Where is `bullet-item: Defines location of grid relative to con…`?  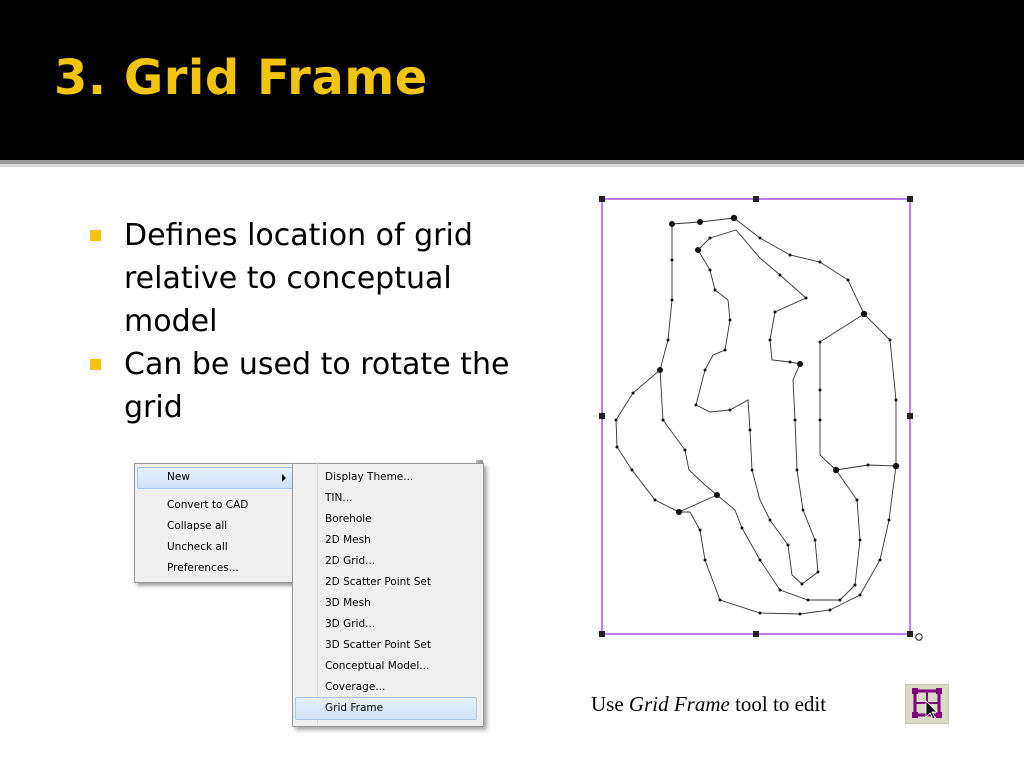 bullet-item: Defines location of grid relative to con… is located at coordinates (300, 278).